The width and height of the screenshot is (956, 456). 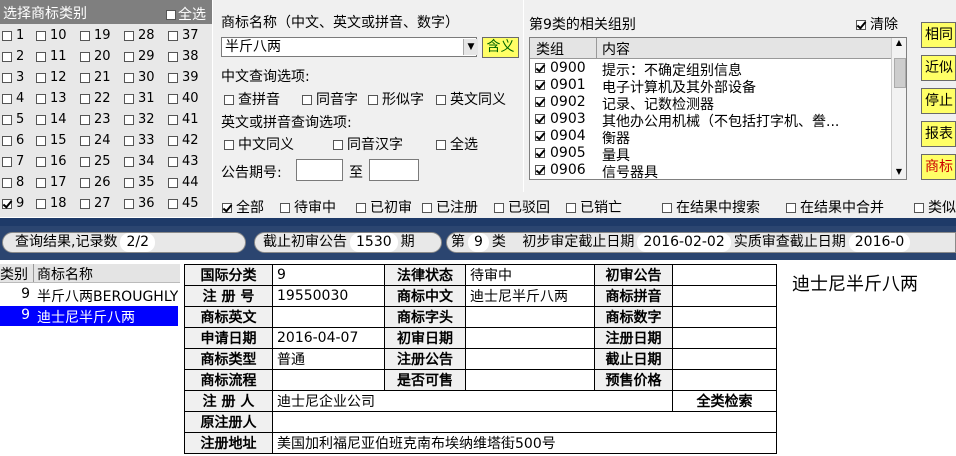 I want to click on class-checkbox-38: 38, so click(x=183, y=56).